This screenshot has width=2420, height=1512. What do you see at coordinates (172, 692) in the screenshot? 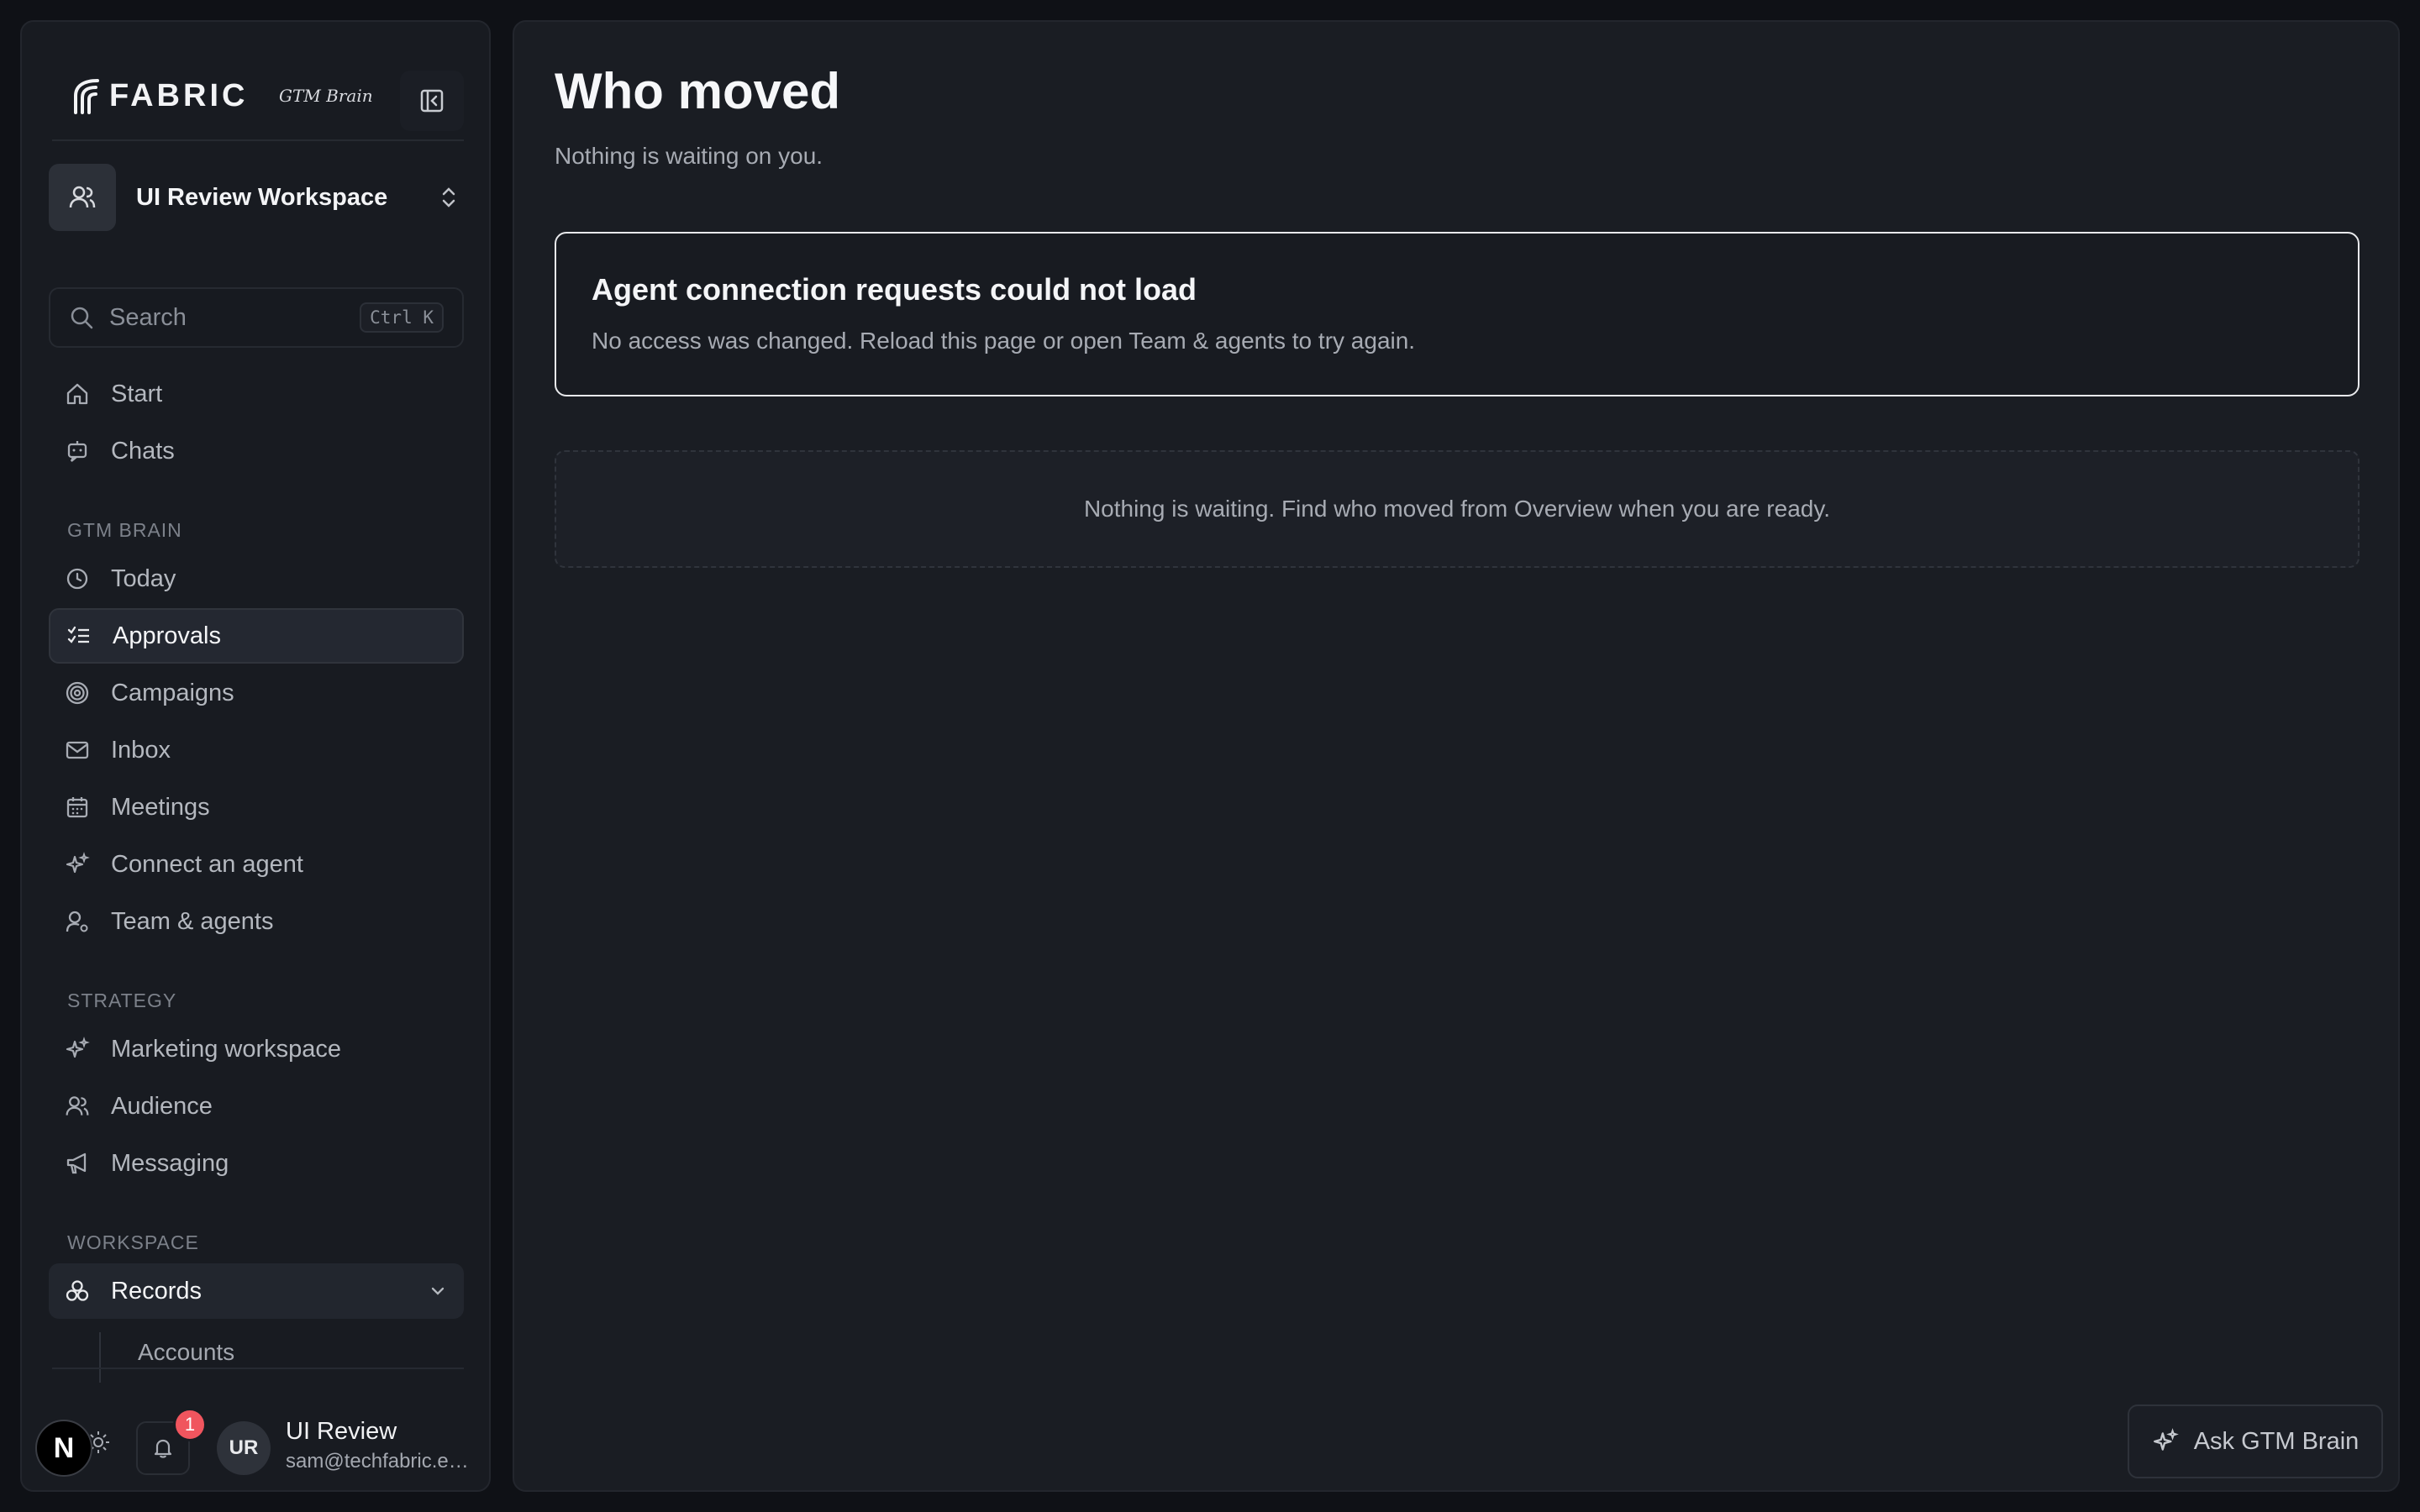
I see `nav-label: Campaigns` at bounding box center [172, 692].